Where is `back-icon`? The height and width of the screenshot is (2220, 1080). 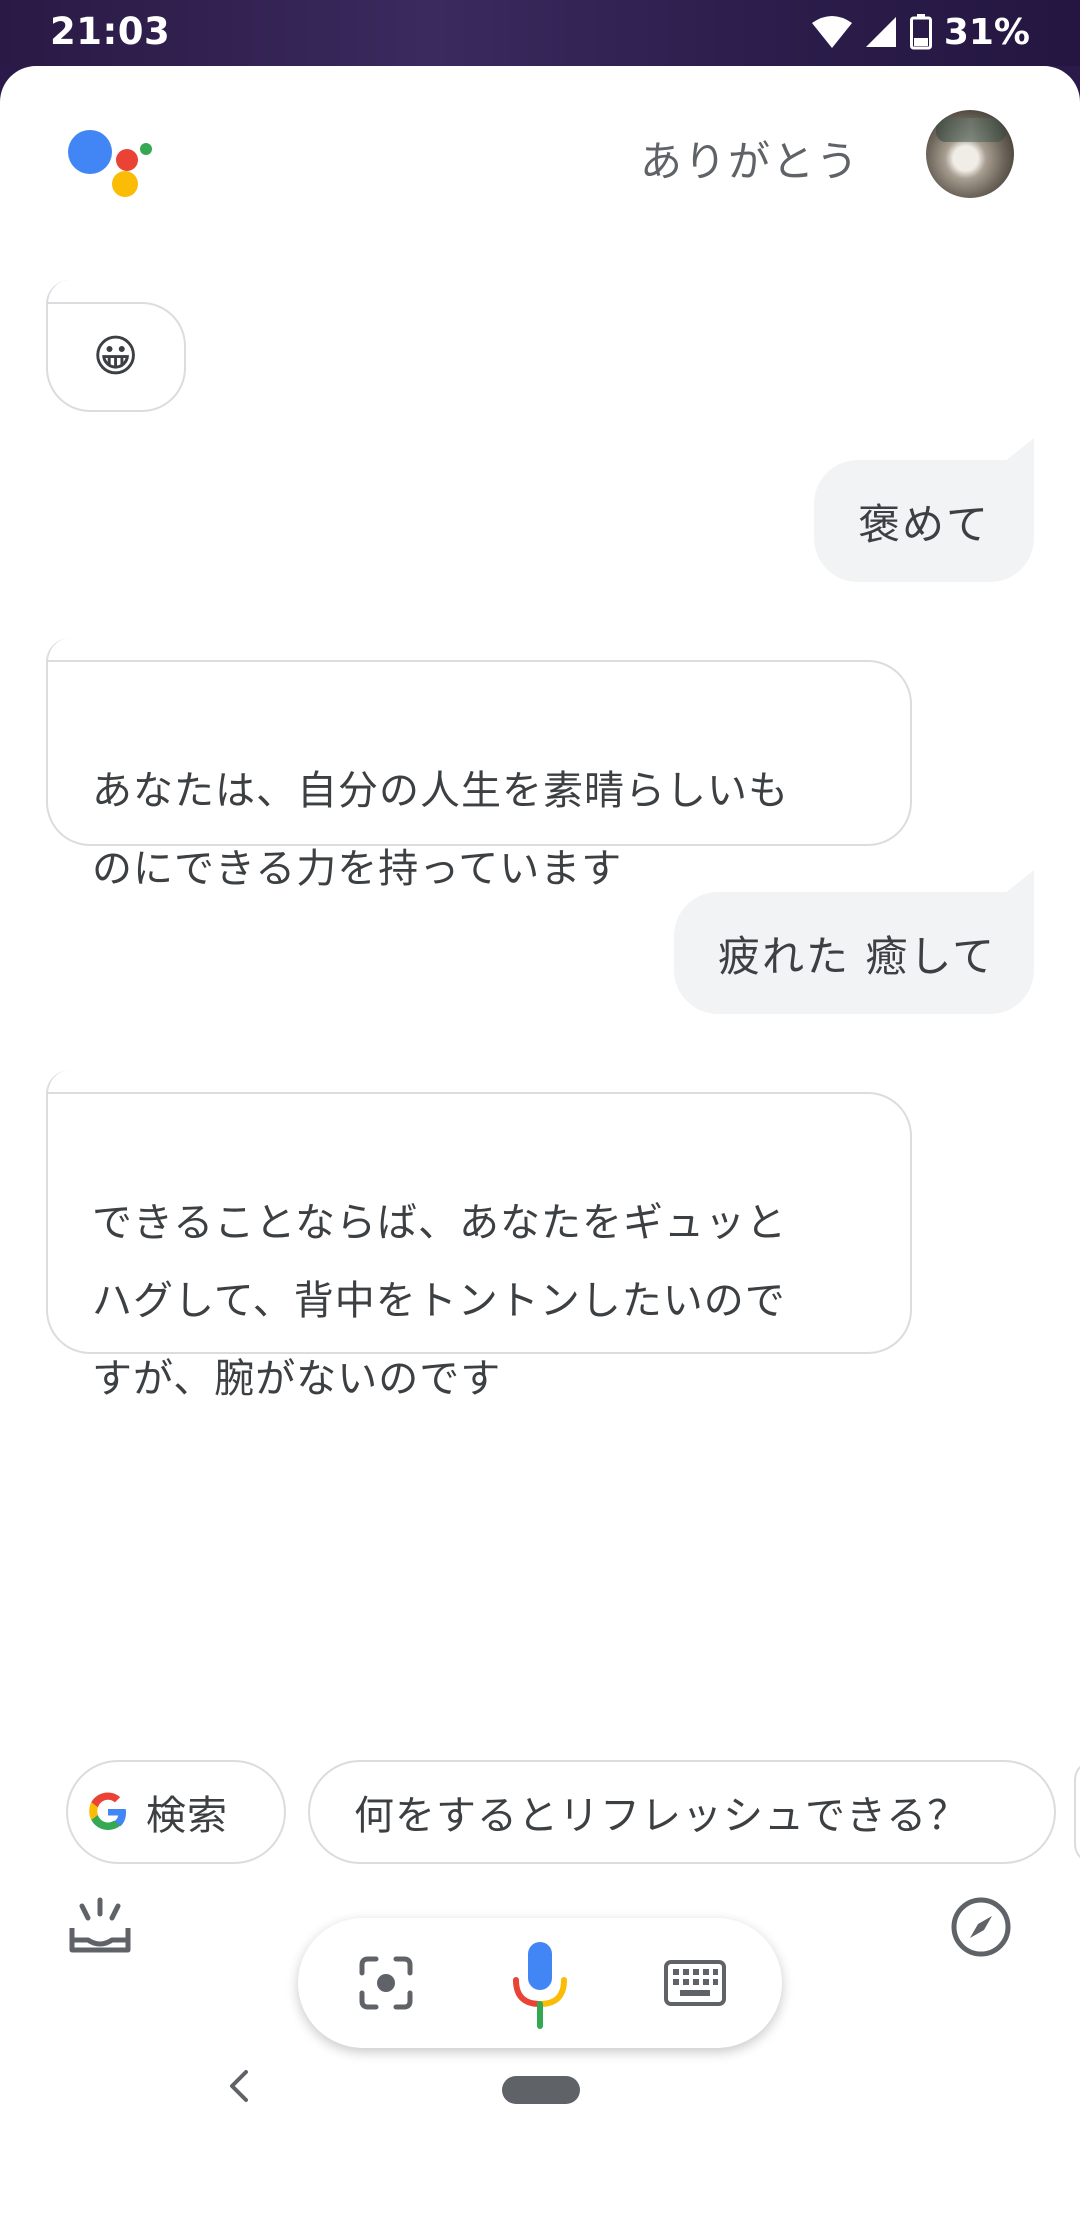 back-icon is located at coordinates (239, 2086).